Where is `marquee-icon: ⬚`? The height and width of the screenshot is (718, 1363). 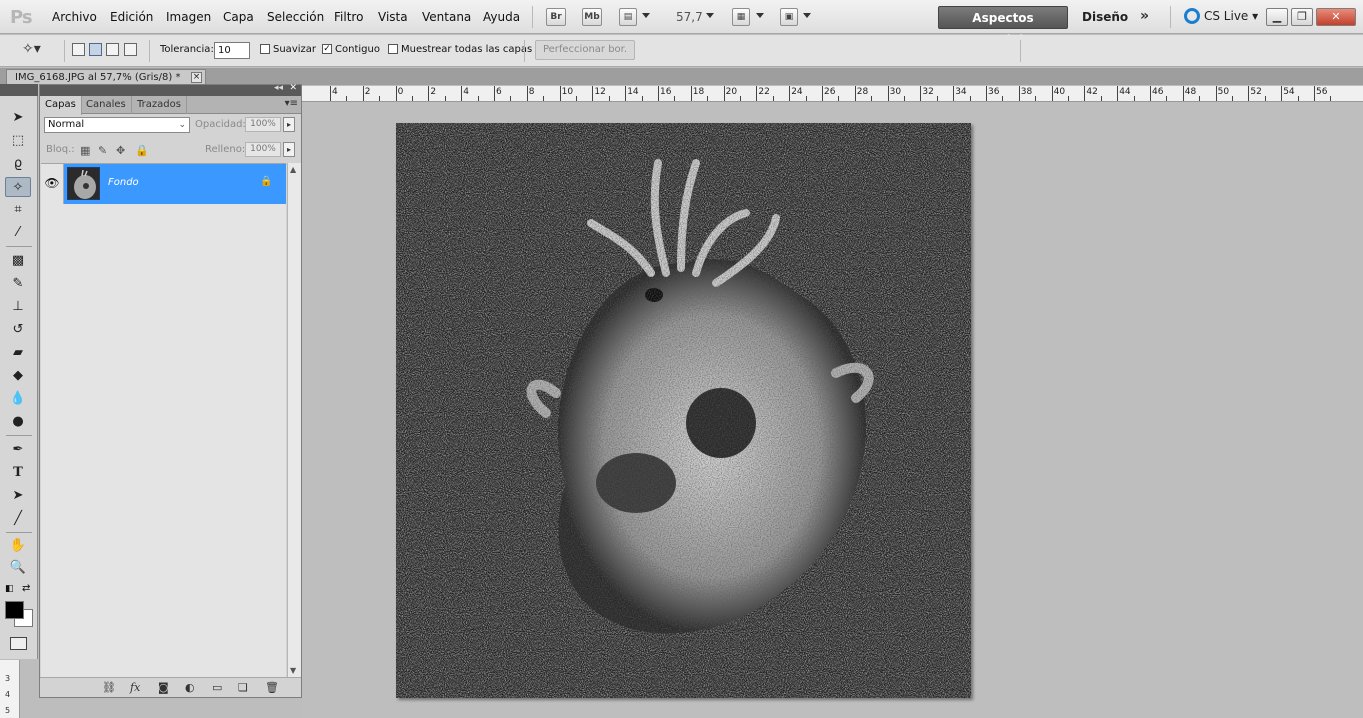
marquee-icon: ⬚ is located at coordinates (18, 141).